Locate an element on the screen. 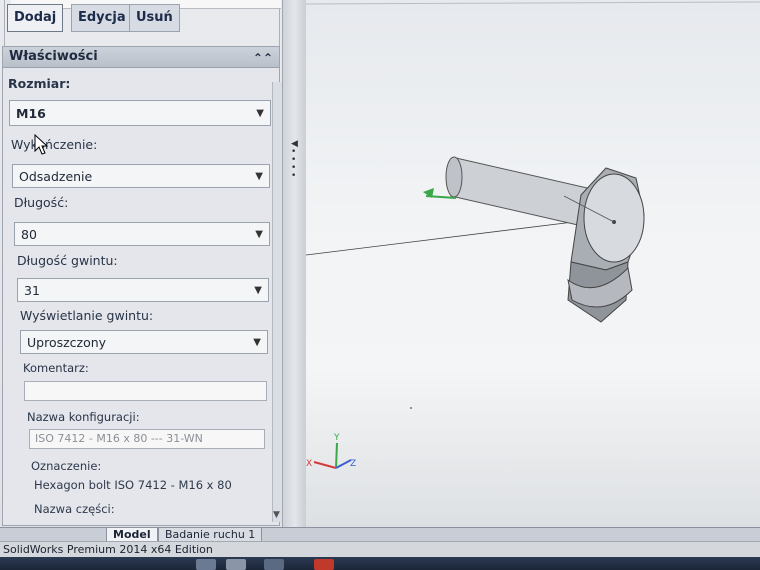 This screenshot has height=570, width=760. size-value: M16 is located at coordinates (31, 113).